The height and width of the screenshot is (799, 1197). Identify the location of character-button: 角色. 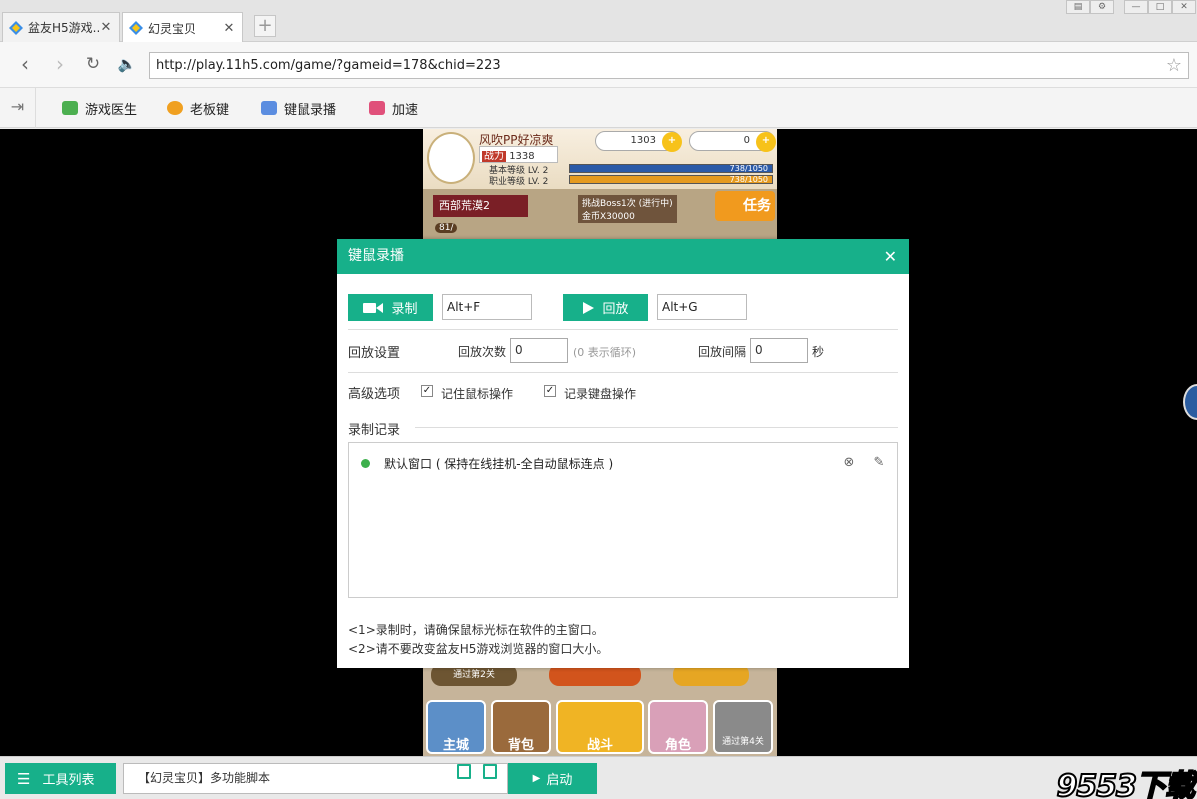
(678, 727).